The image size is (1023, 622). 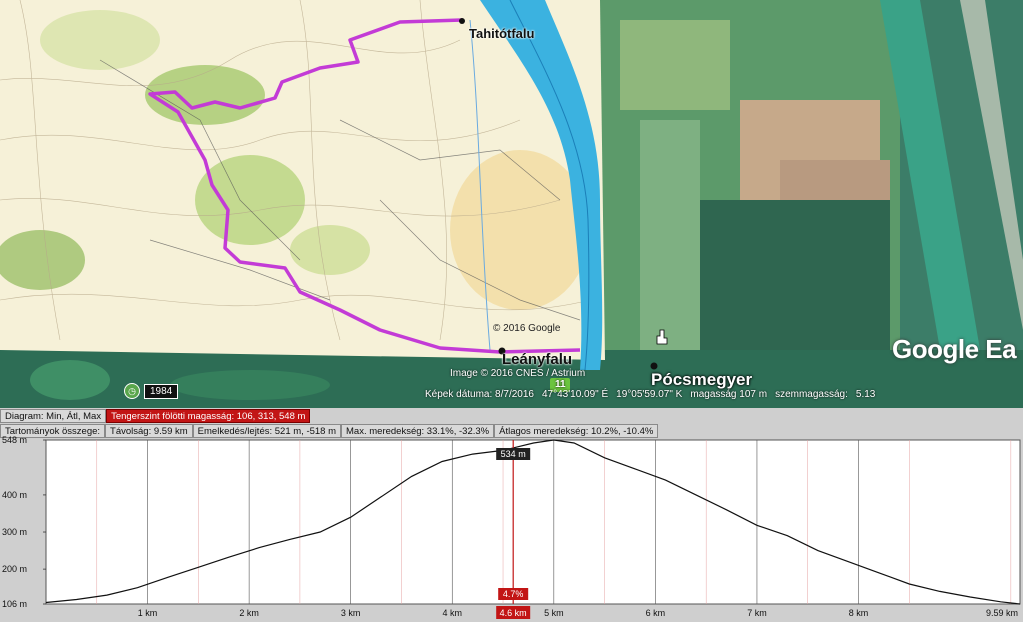 What do you see at coordinates (865, 394) in the screenshot?
I see `eye-altitude-value: 5.13` at bounding box center [865, 394].